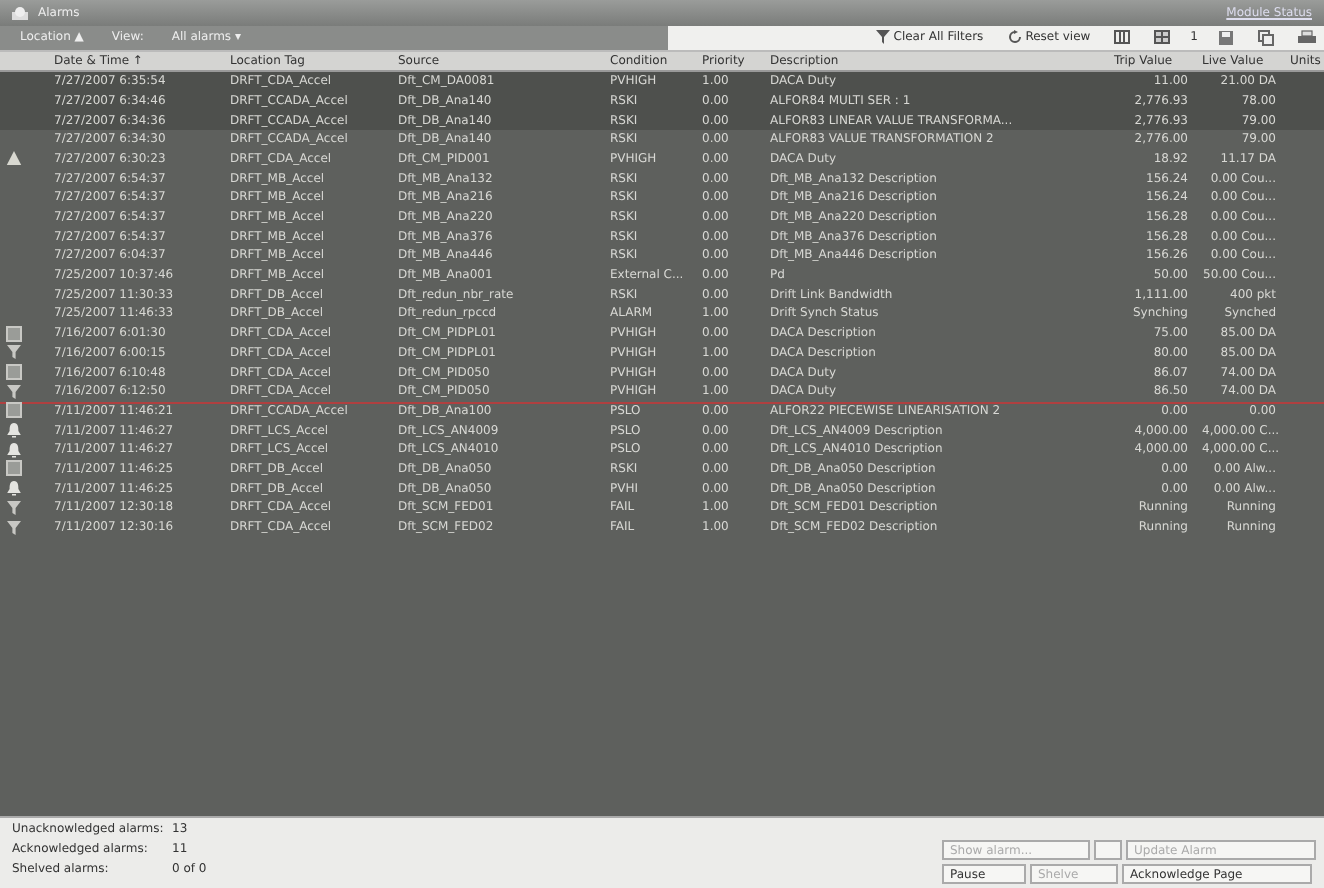 Image resolution: width=1324 pixels, height=888 pixels. I want to click on columns-button, so click(1122, 37).